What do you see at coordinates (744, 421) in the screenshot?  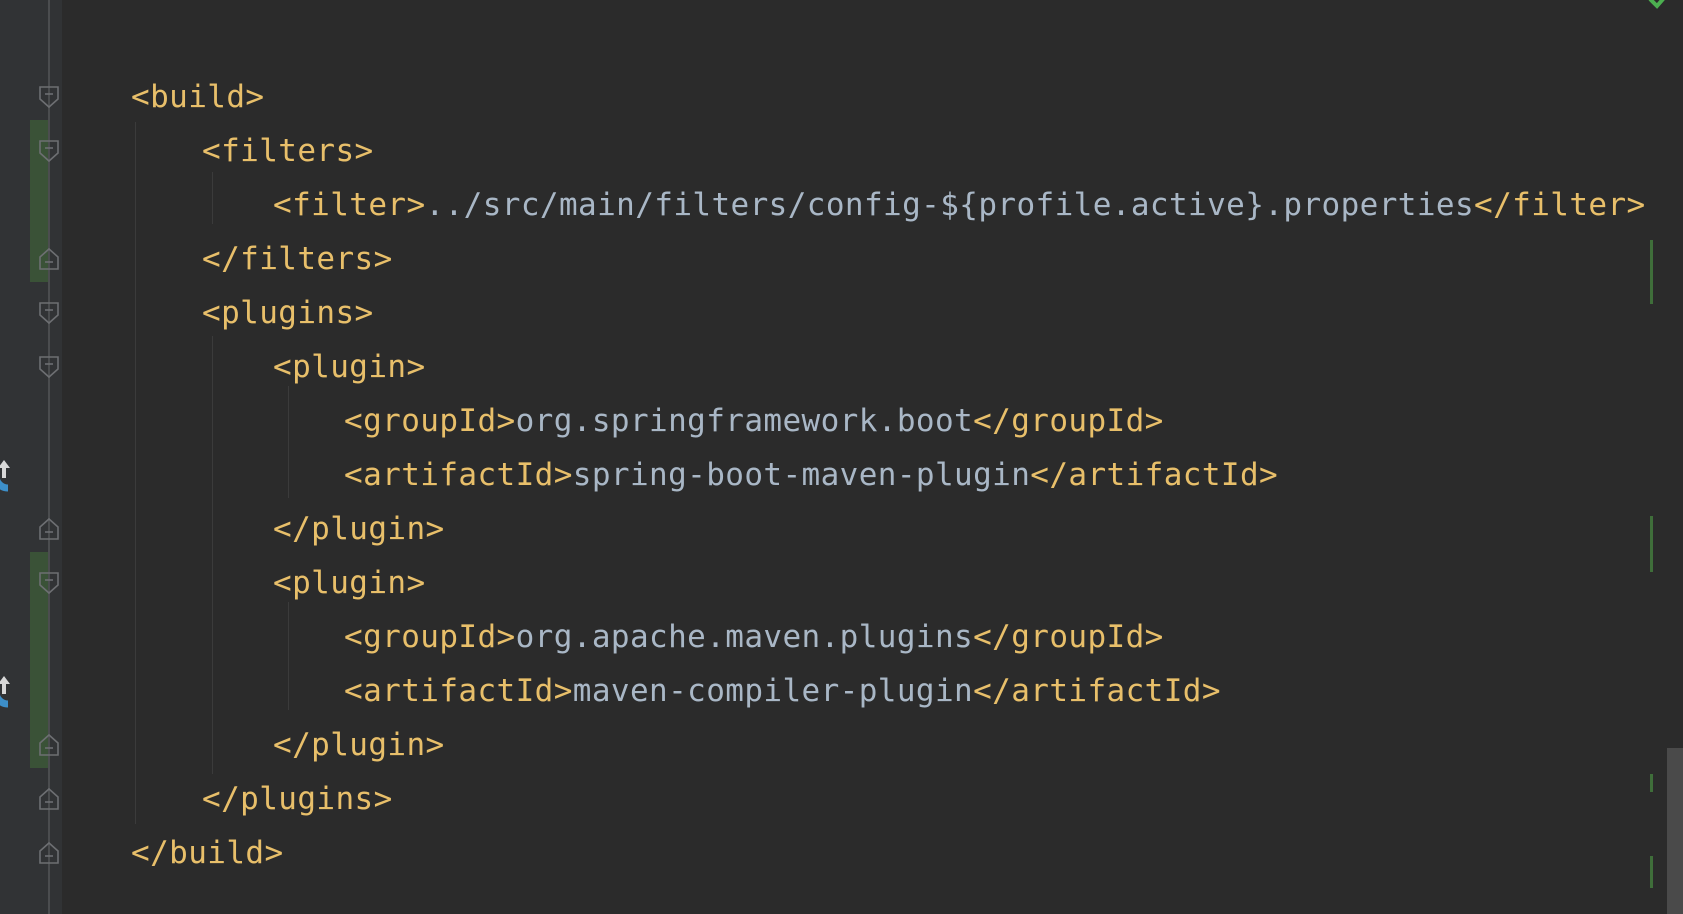 I see `xml-text: org.springframework.boot` at bounding box center [744, 421].